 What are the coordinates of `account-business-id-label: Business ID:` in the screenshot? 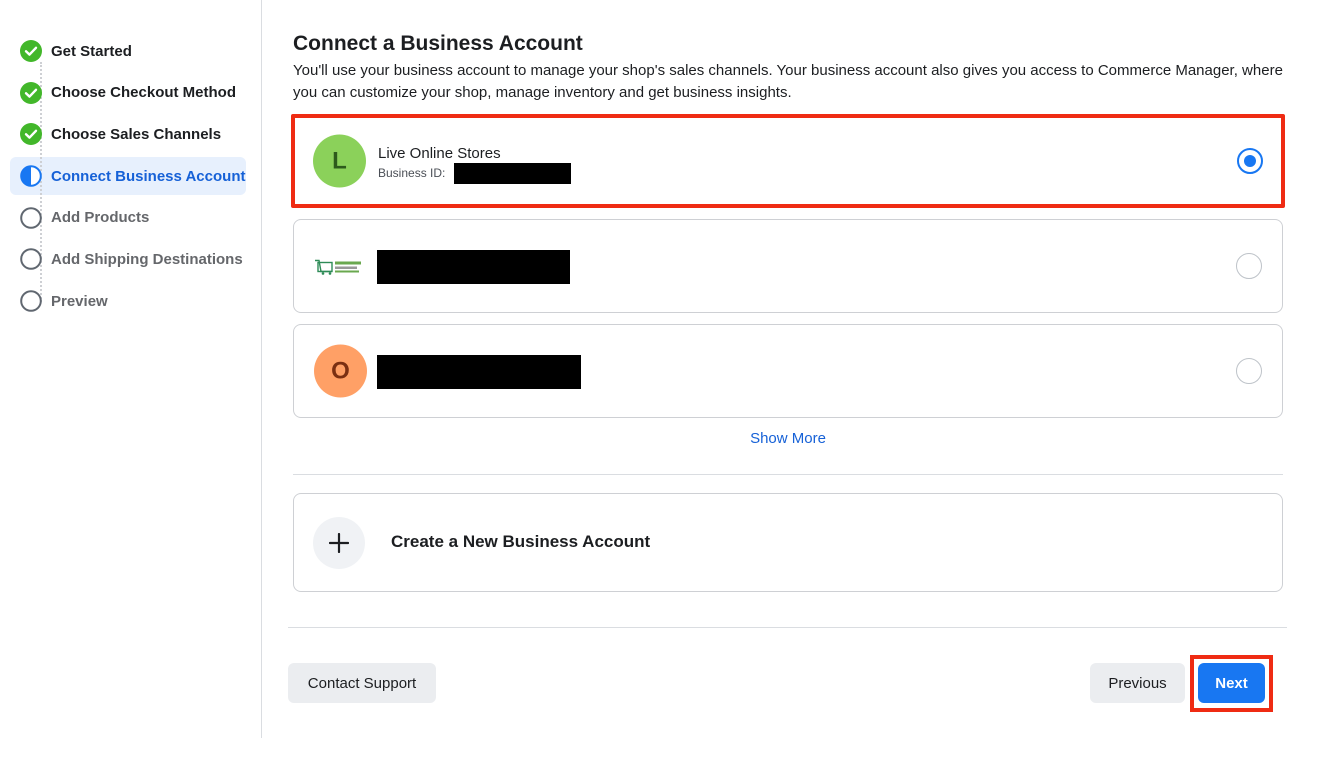 It's located at (412, 173).